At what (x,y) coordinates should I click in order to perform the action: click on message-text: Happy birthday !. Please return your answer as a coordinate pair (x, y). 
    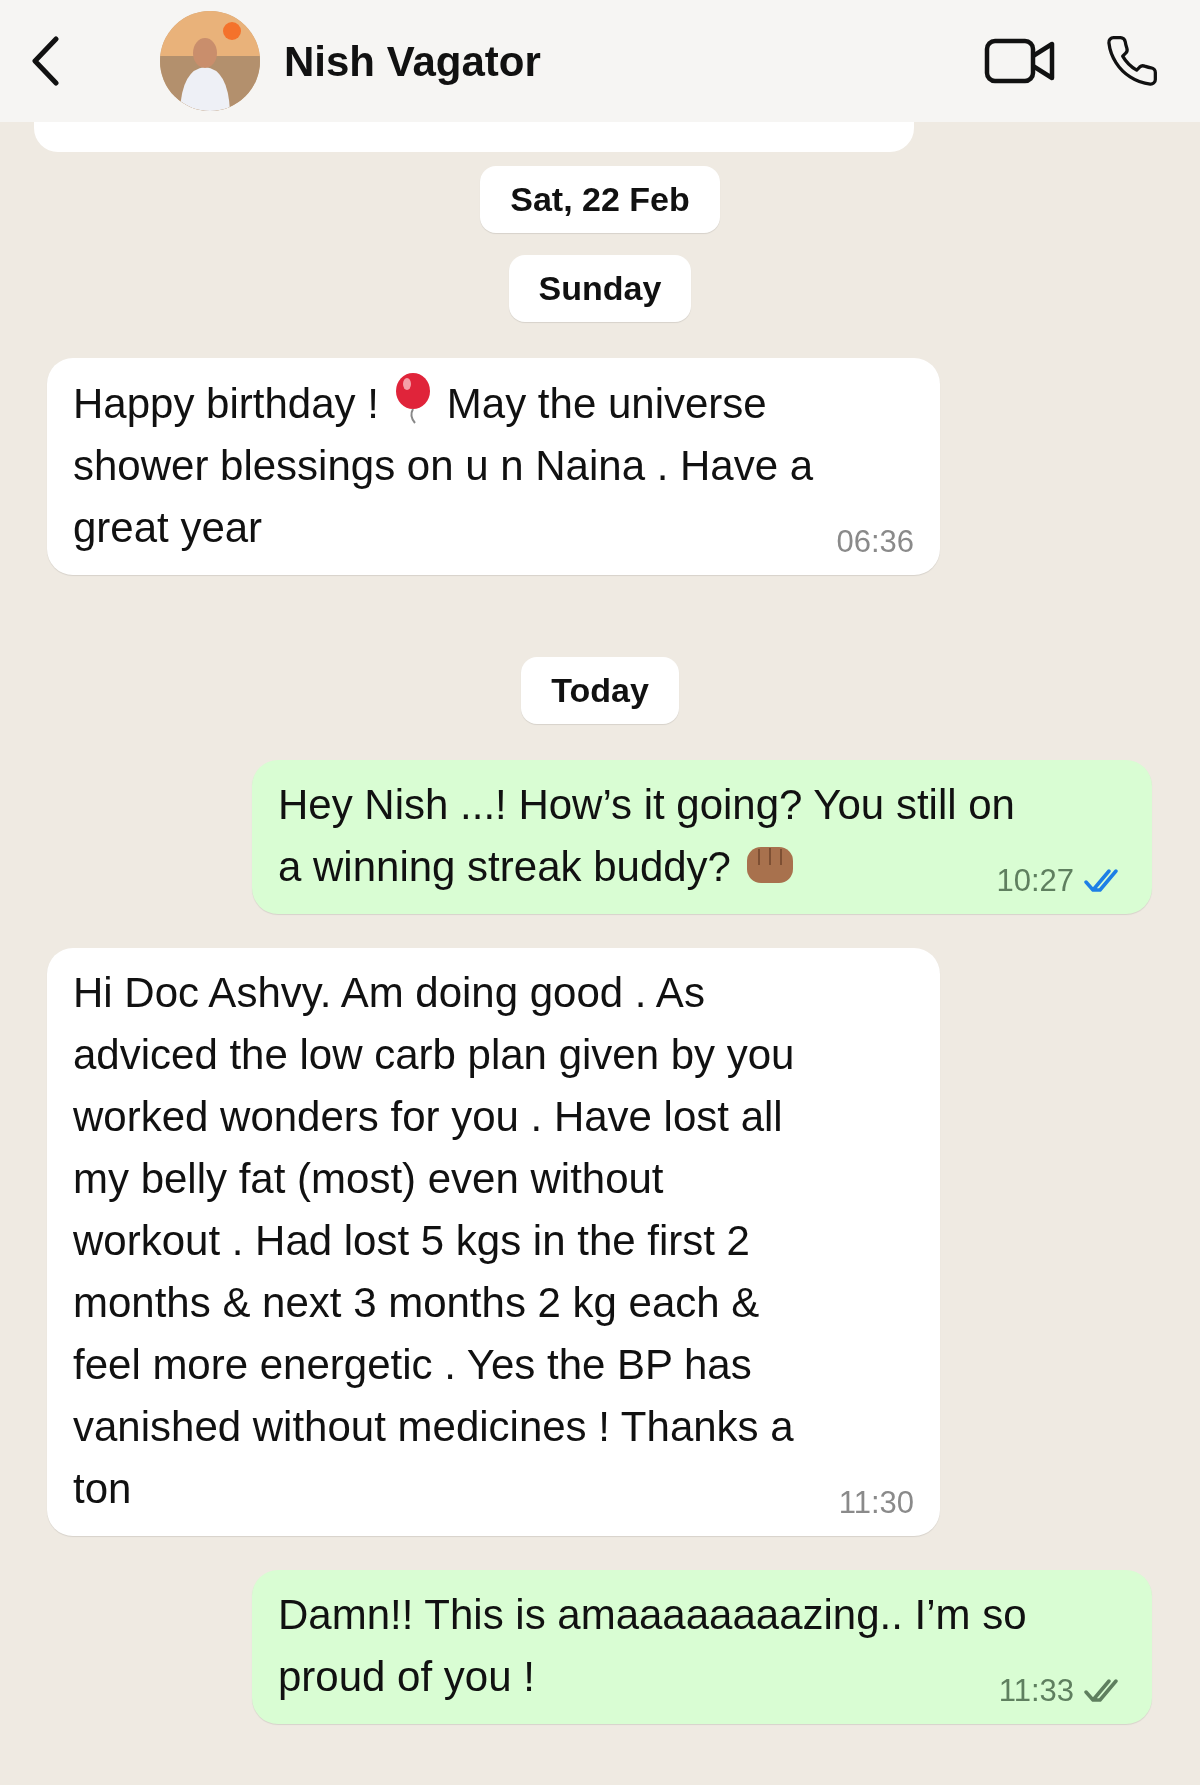
    Looking at the image, I should click on (226, 403).